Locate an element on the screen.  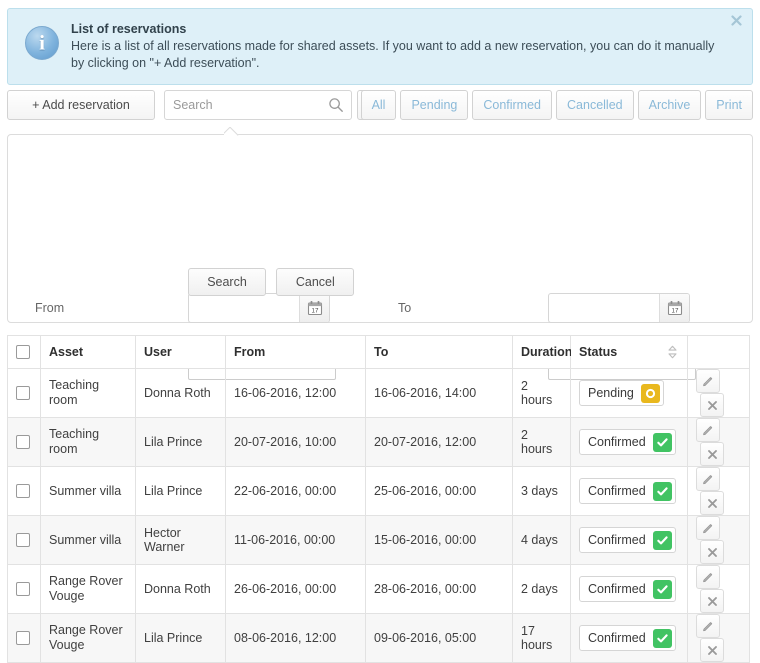
column-header-asset: Asset is located at coordinates (88, 352).